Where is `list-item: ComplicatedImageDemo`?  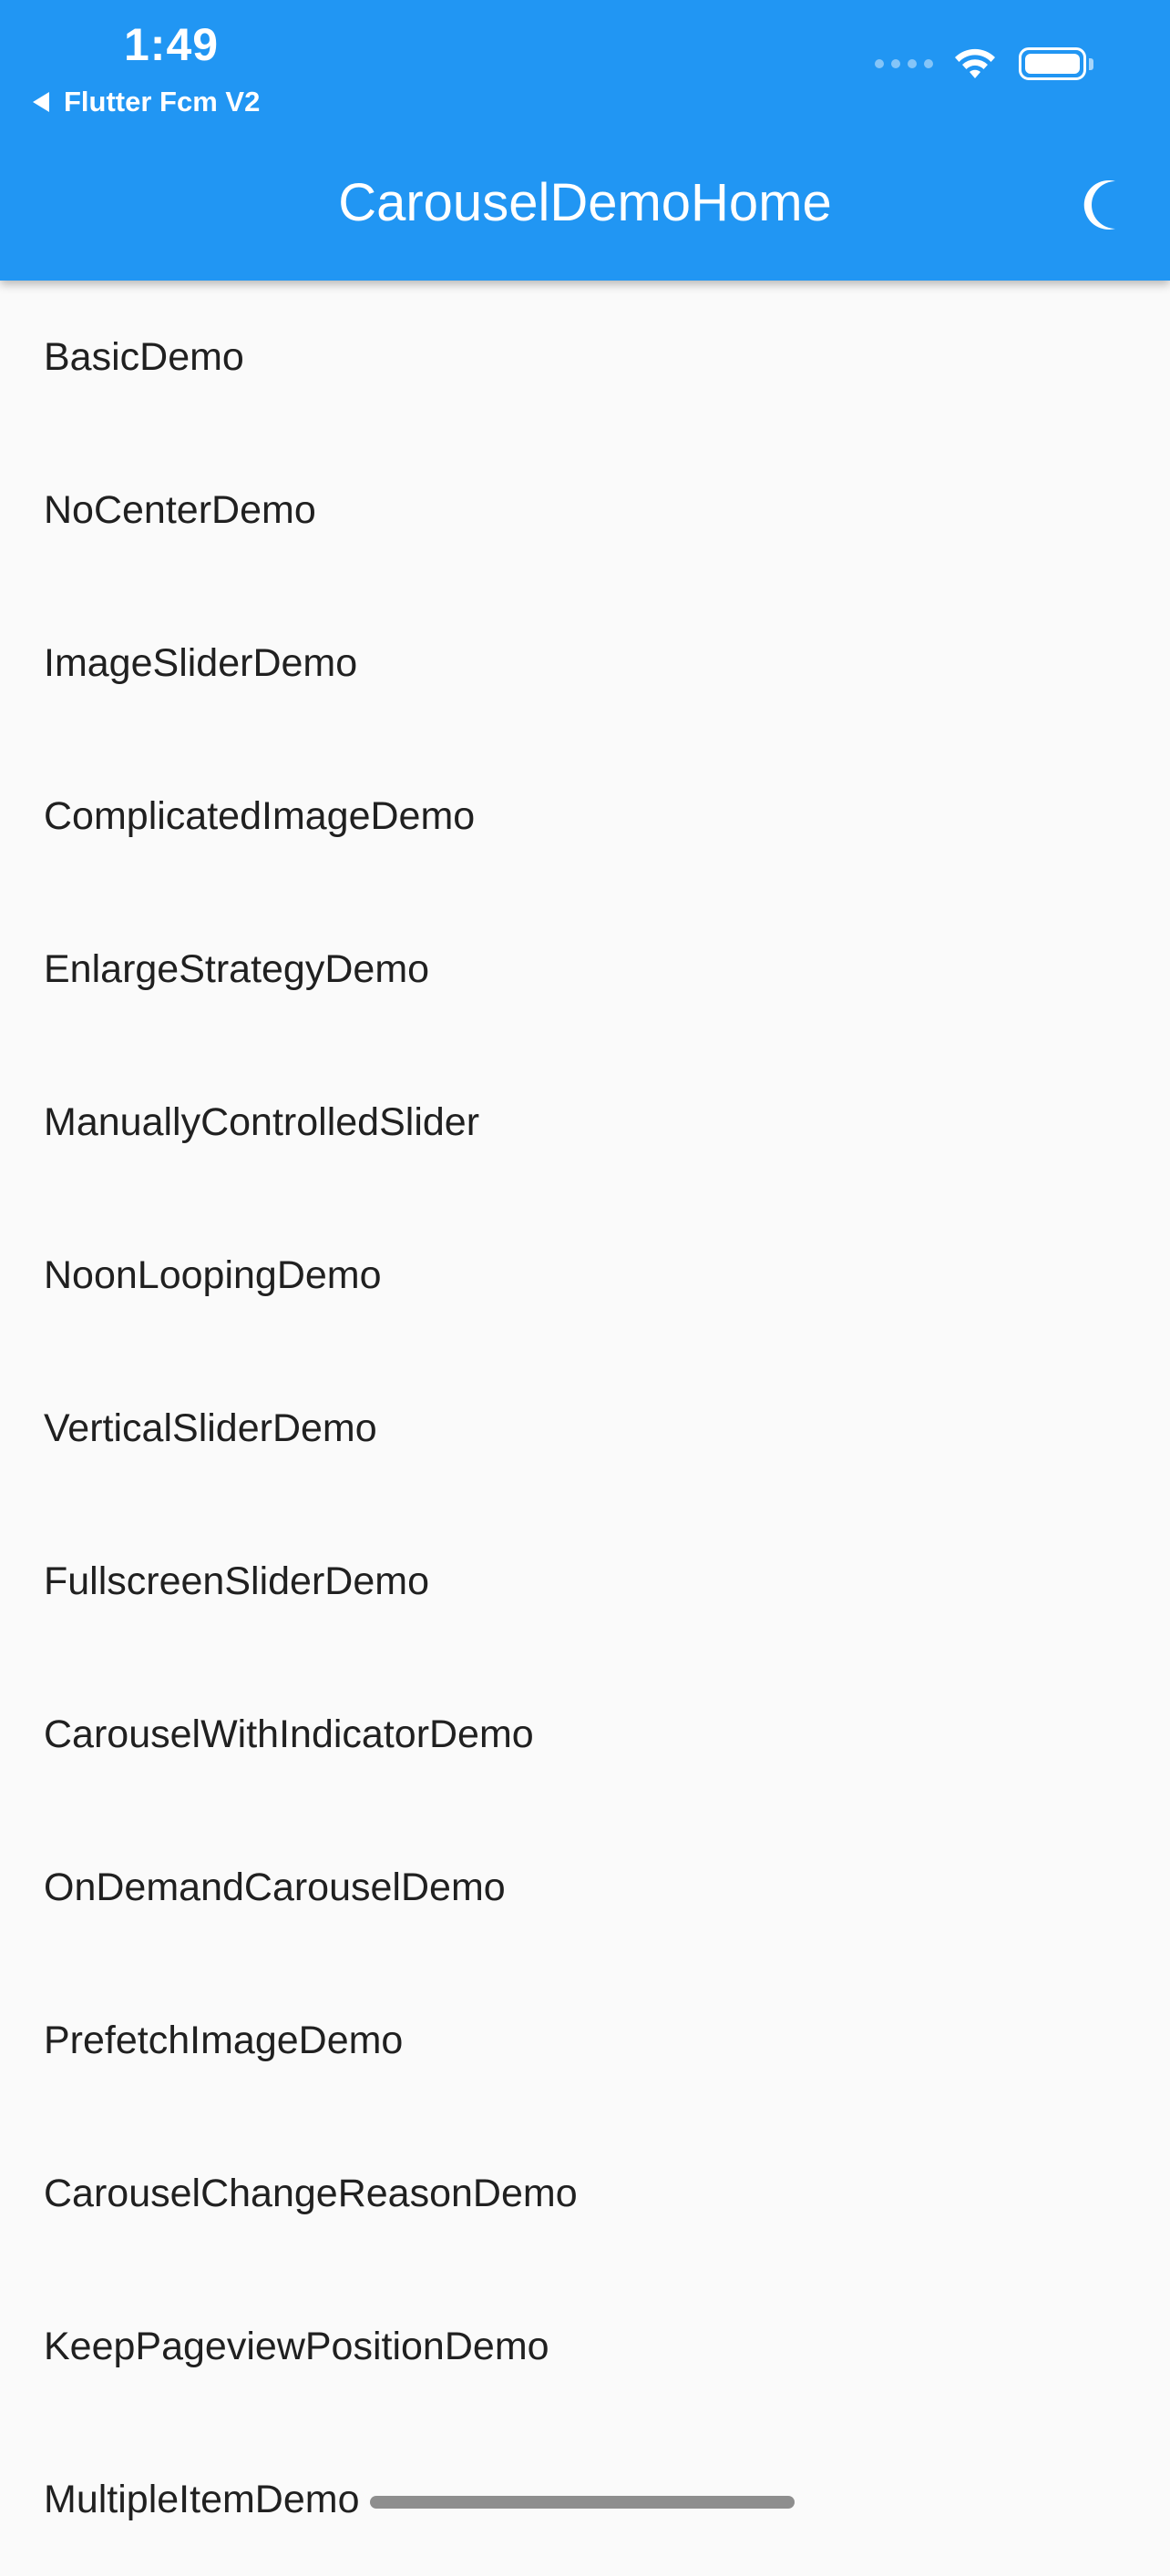 list-item: ComplicatedImageDemo is located at coordinates (585, 816).